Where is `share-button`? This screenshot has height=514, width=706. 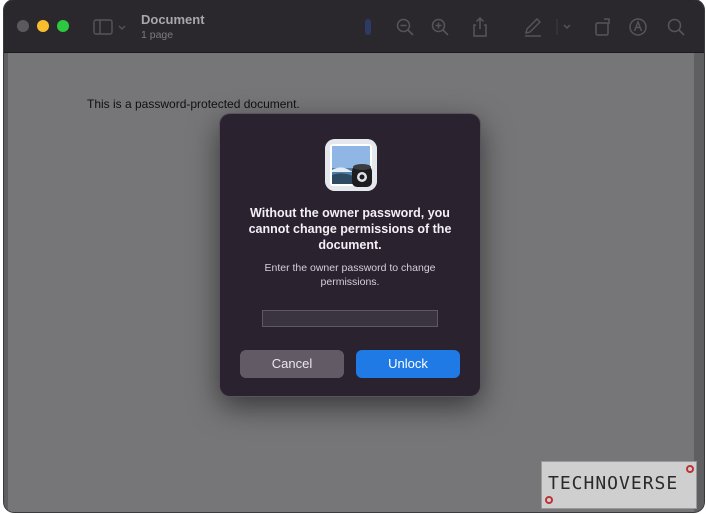 share-button is located at coordinates (480, 27).